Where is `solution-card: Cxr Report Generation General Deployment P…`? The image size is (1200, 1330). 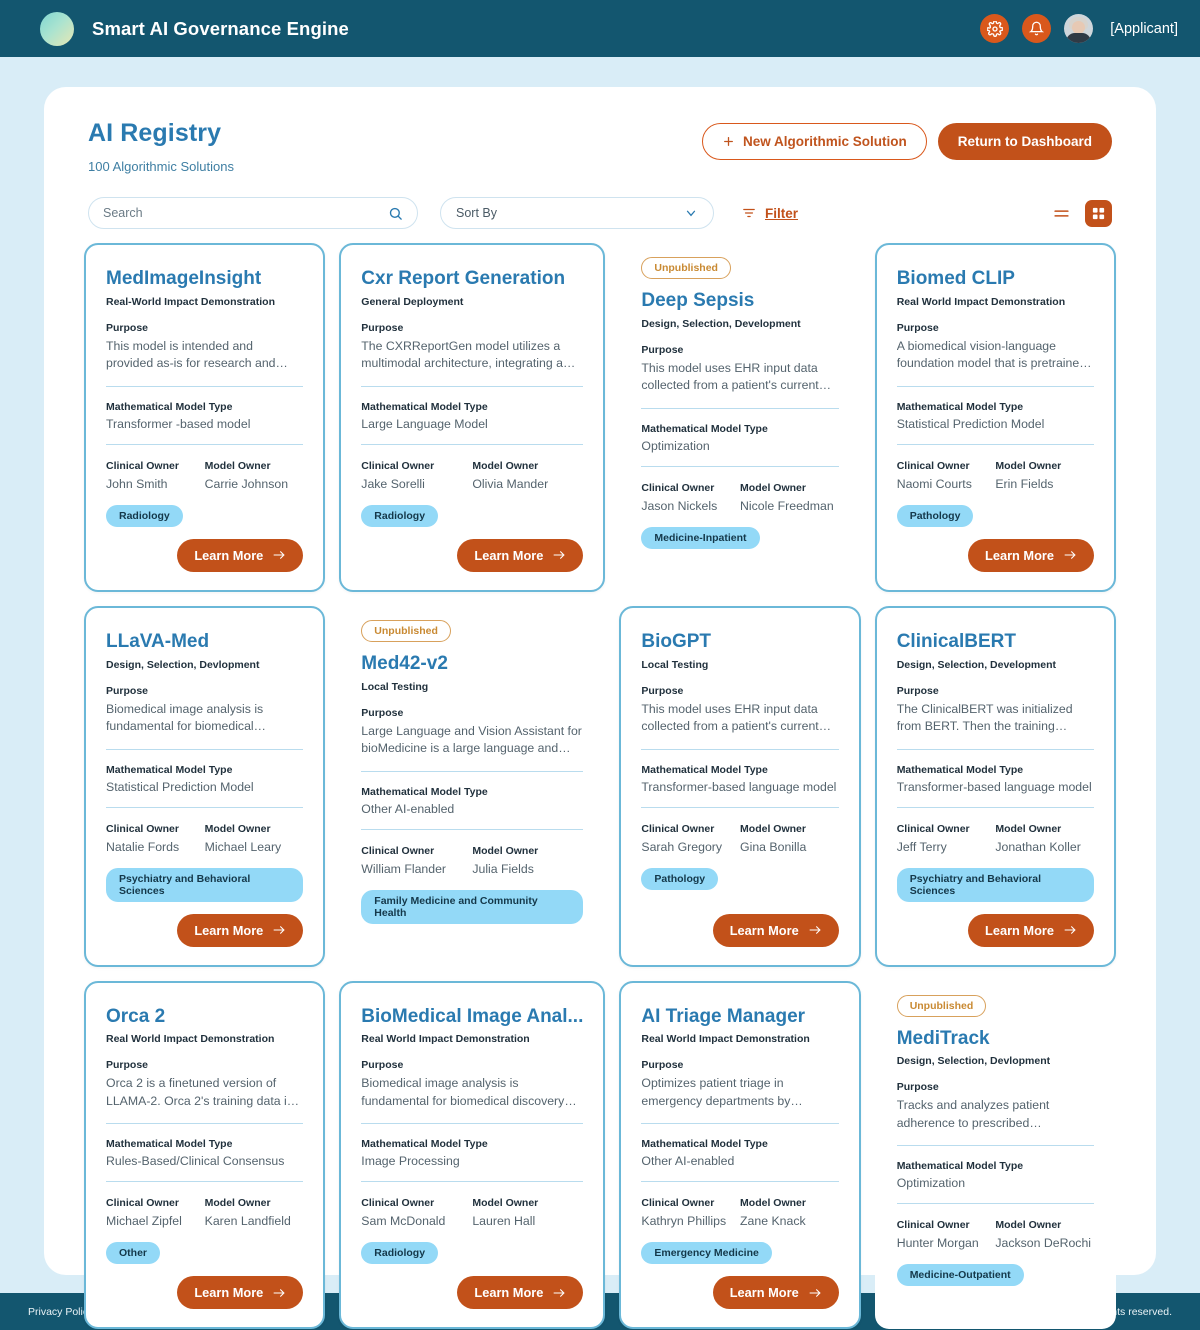
solution-card: Cxr Report Generation General Deployment P… is located at coordinates (472, 417).